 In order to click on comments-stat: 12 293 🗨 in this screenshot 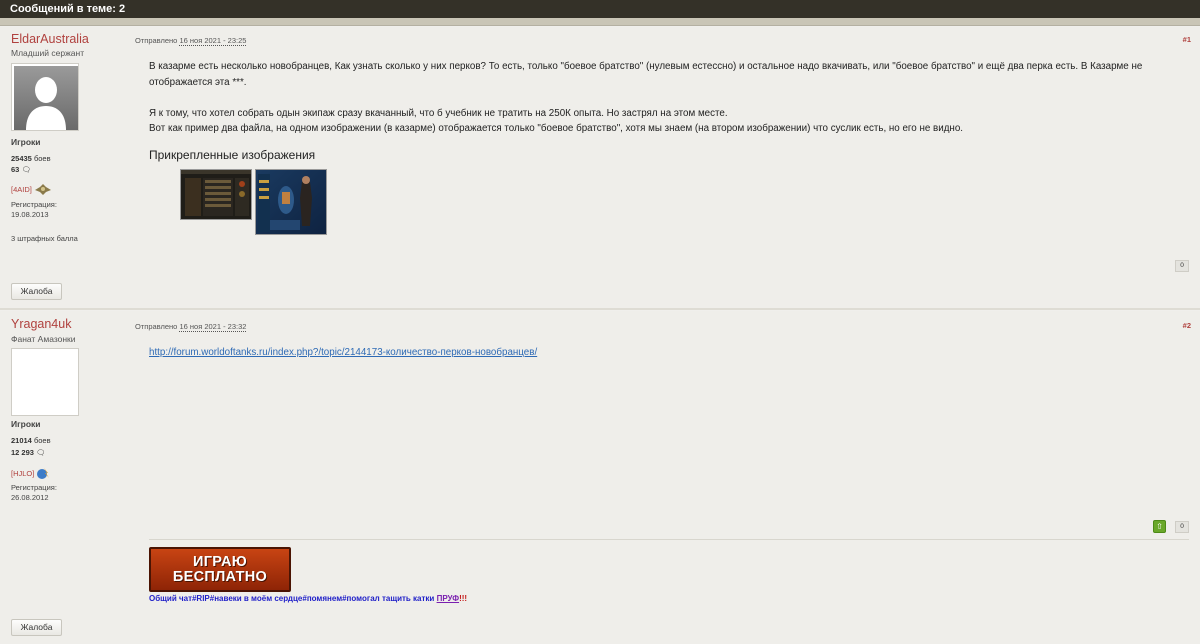, I will do `click(28, 452)`.